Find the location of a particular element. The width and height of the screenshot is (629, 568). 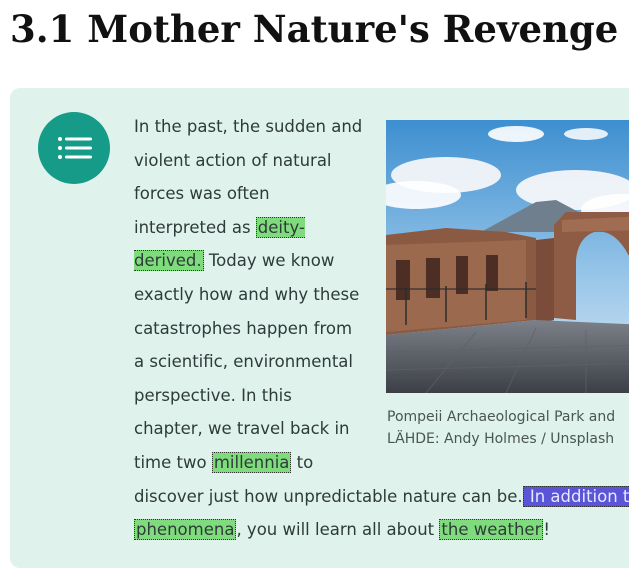

highlight-phenomena: phenomena is located at coordinates (185, 530).